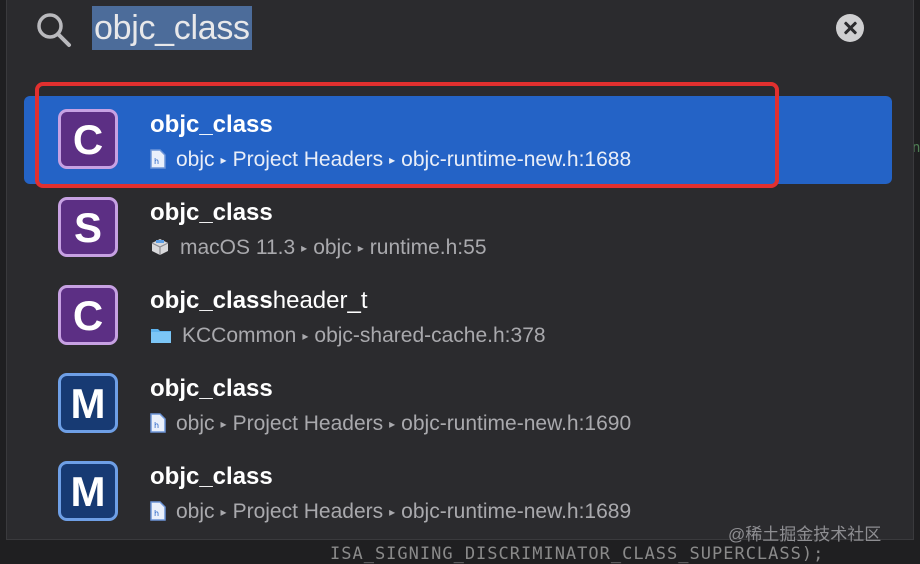 The height and width of the screenshot is (564, 920). I want to click on path-segment: objc-runtime-new.h:1689, so click(516, 511).